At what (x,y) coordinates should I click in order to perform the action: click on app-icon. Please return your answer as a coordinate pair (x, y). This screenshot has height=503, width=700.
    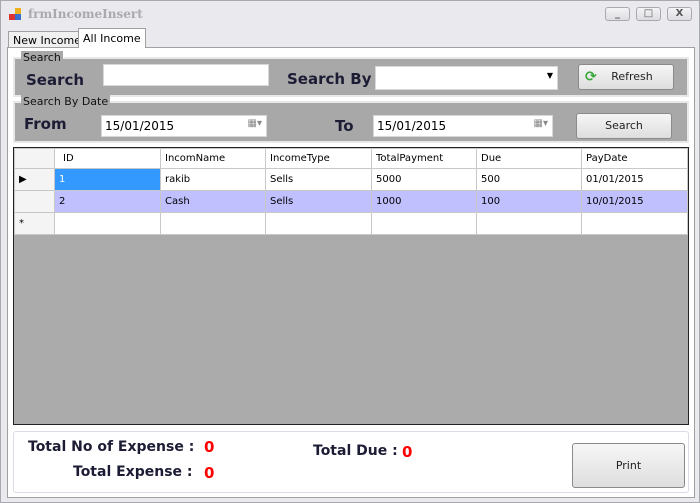
    Looking at the image, I should click on (15, 14).